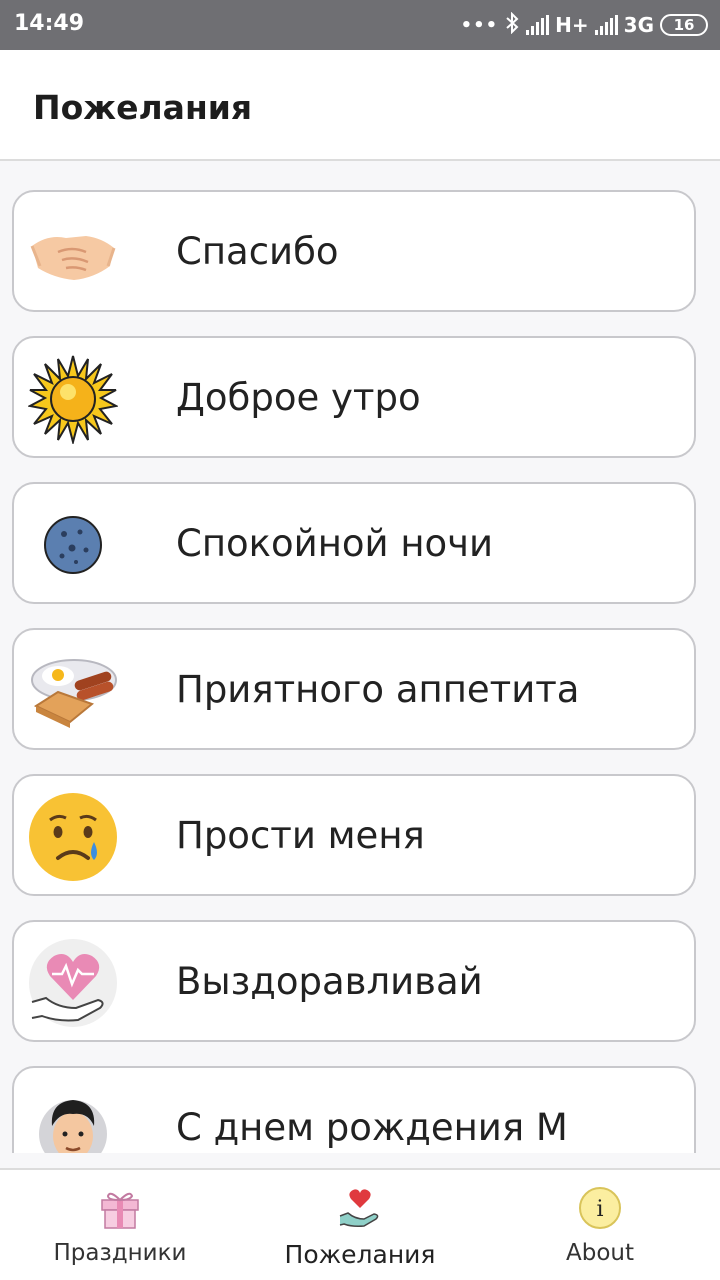  Describe the element at coordinates (329, 981) in the screenshot. I see `list-item-label: Выздоравливай` at that location.